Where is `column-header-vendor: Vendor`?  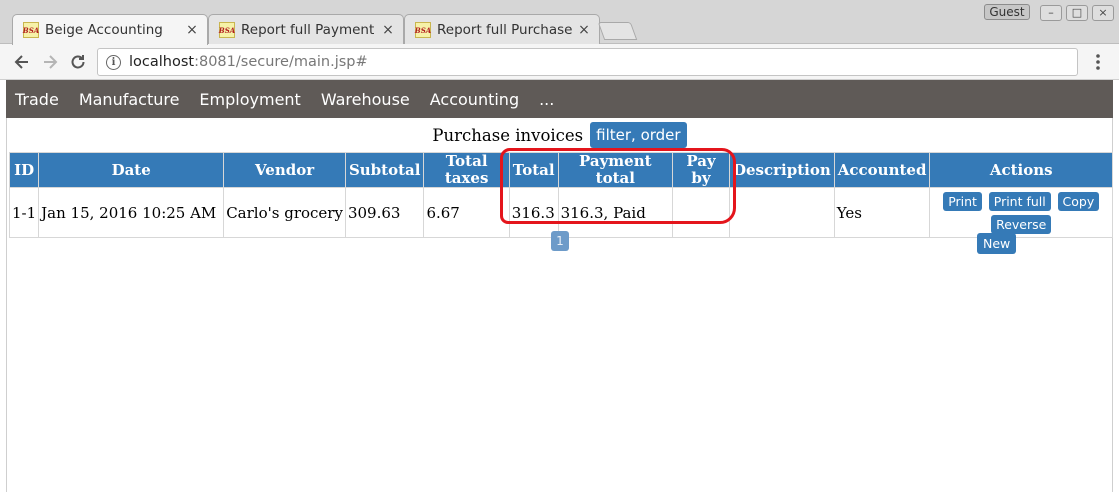 column-header-vendor: Vendor is located at coordinates (284, 170).